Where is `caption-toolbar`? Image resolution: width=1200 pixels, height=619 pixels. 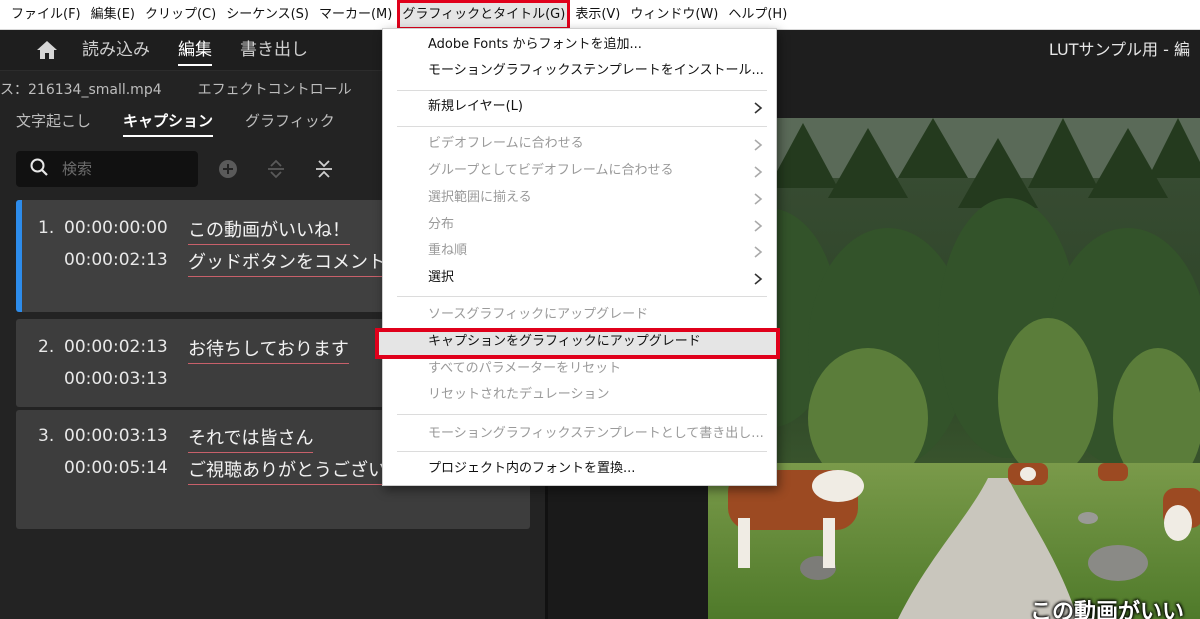
caption-toolbar is located at coordinates (288, 169).